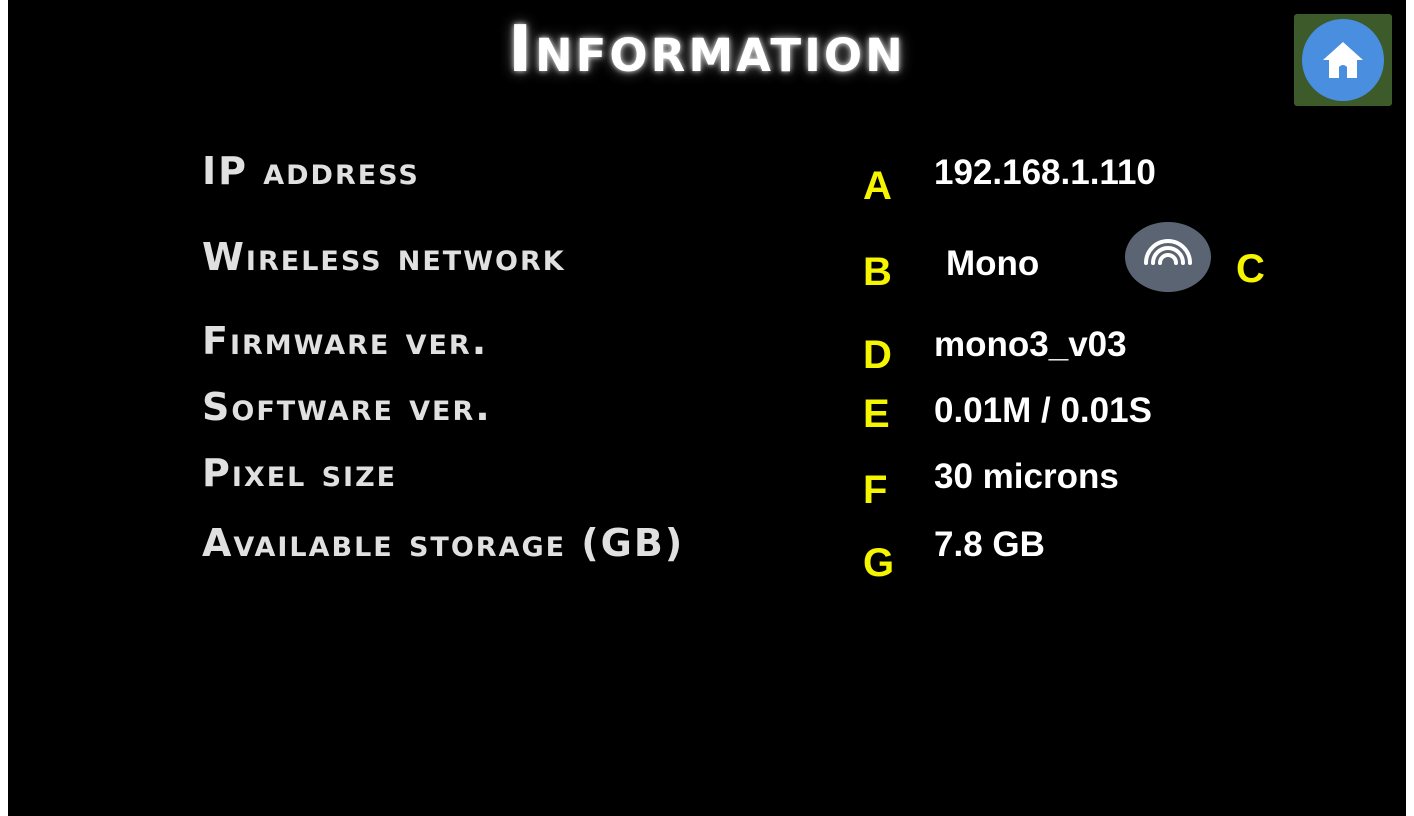 The width and height of the screenshot is (1414, 816). Describe the element at coordinates (345, 341) in the screenshot. I see `firmware-version-label: Firmware ver.` at that location.